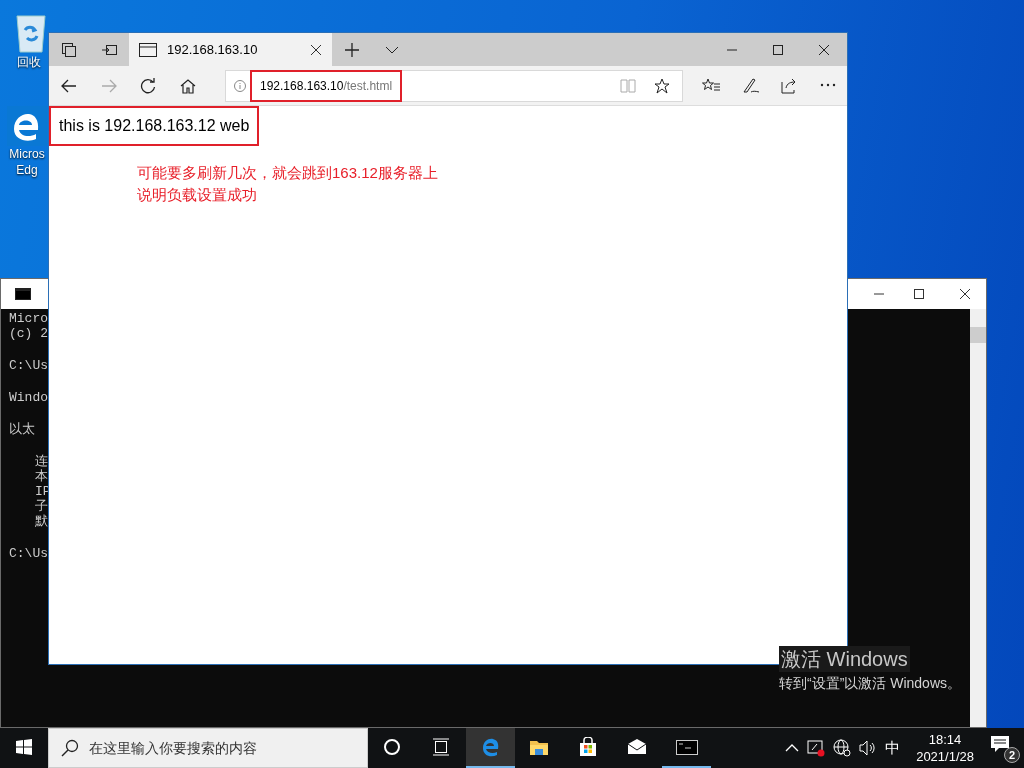 The width and height of the screenshot is (1024, 768). What do you see at coordinates (978, 518) in the screenshot?
I see `scrollbar` at bounding box center [978, 518].